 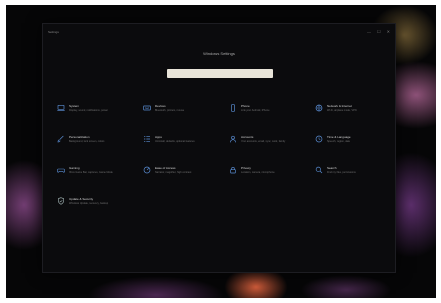 I want to click on maximize-button: ☐, so click(x=379, y=32).